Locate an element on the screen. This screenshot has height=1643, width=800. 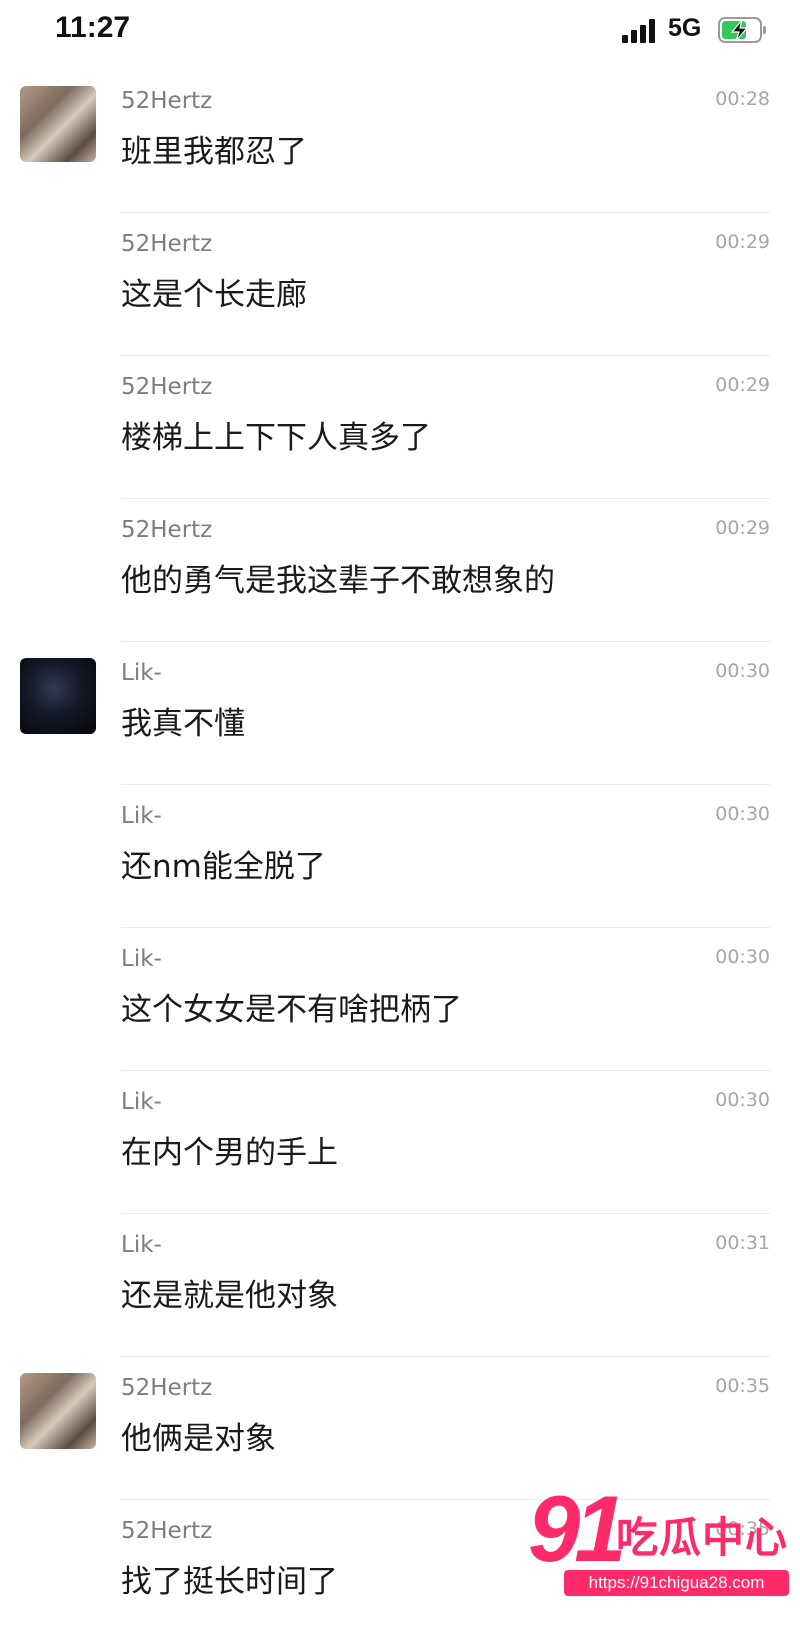
message-text: 找了挺长时间了 is located at coordinates (229, 1582).